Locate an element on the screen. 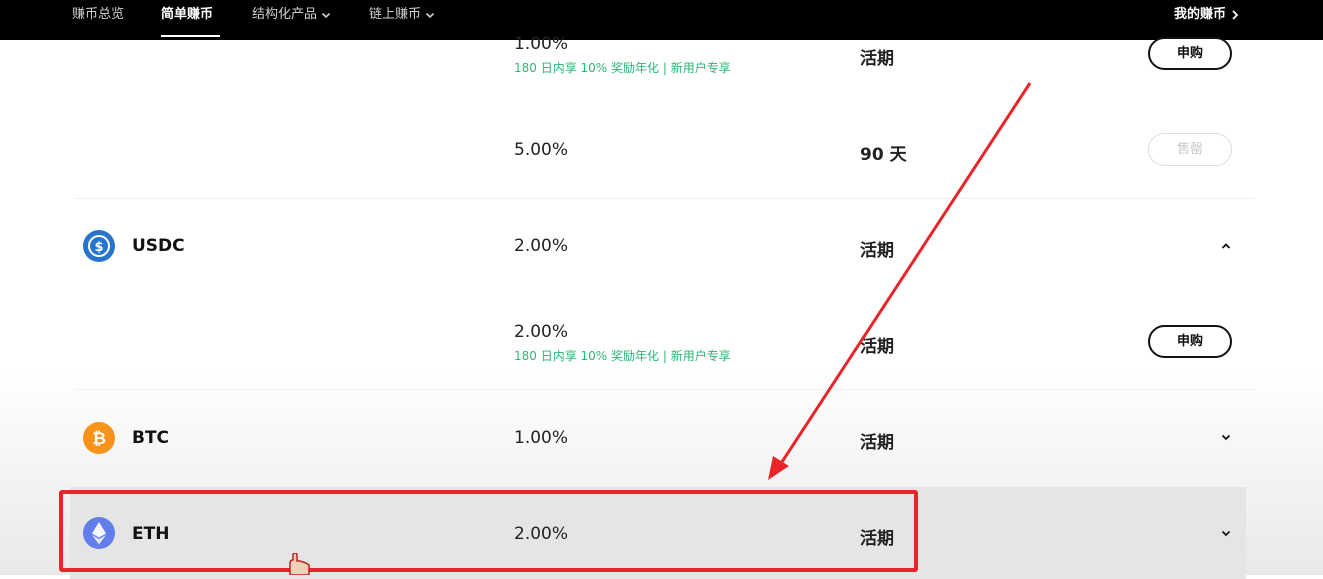 This screenshot has height=579, width=1323. hand-cursor-icon is located at coordinates (299, 564).